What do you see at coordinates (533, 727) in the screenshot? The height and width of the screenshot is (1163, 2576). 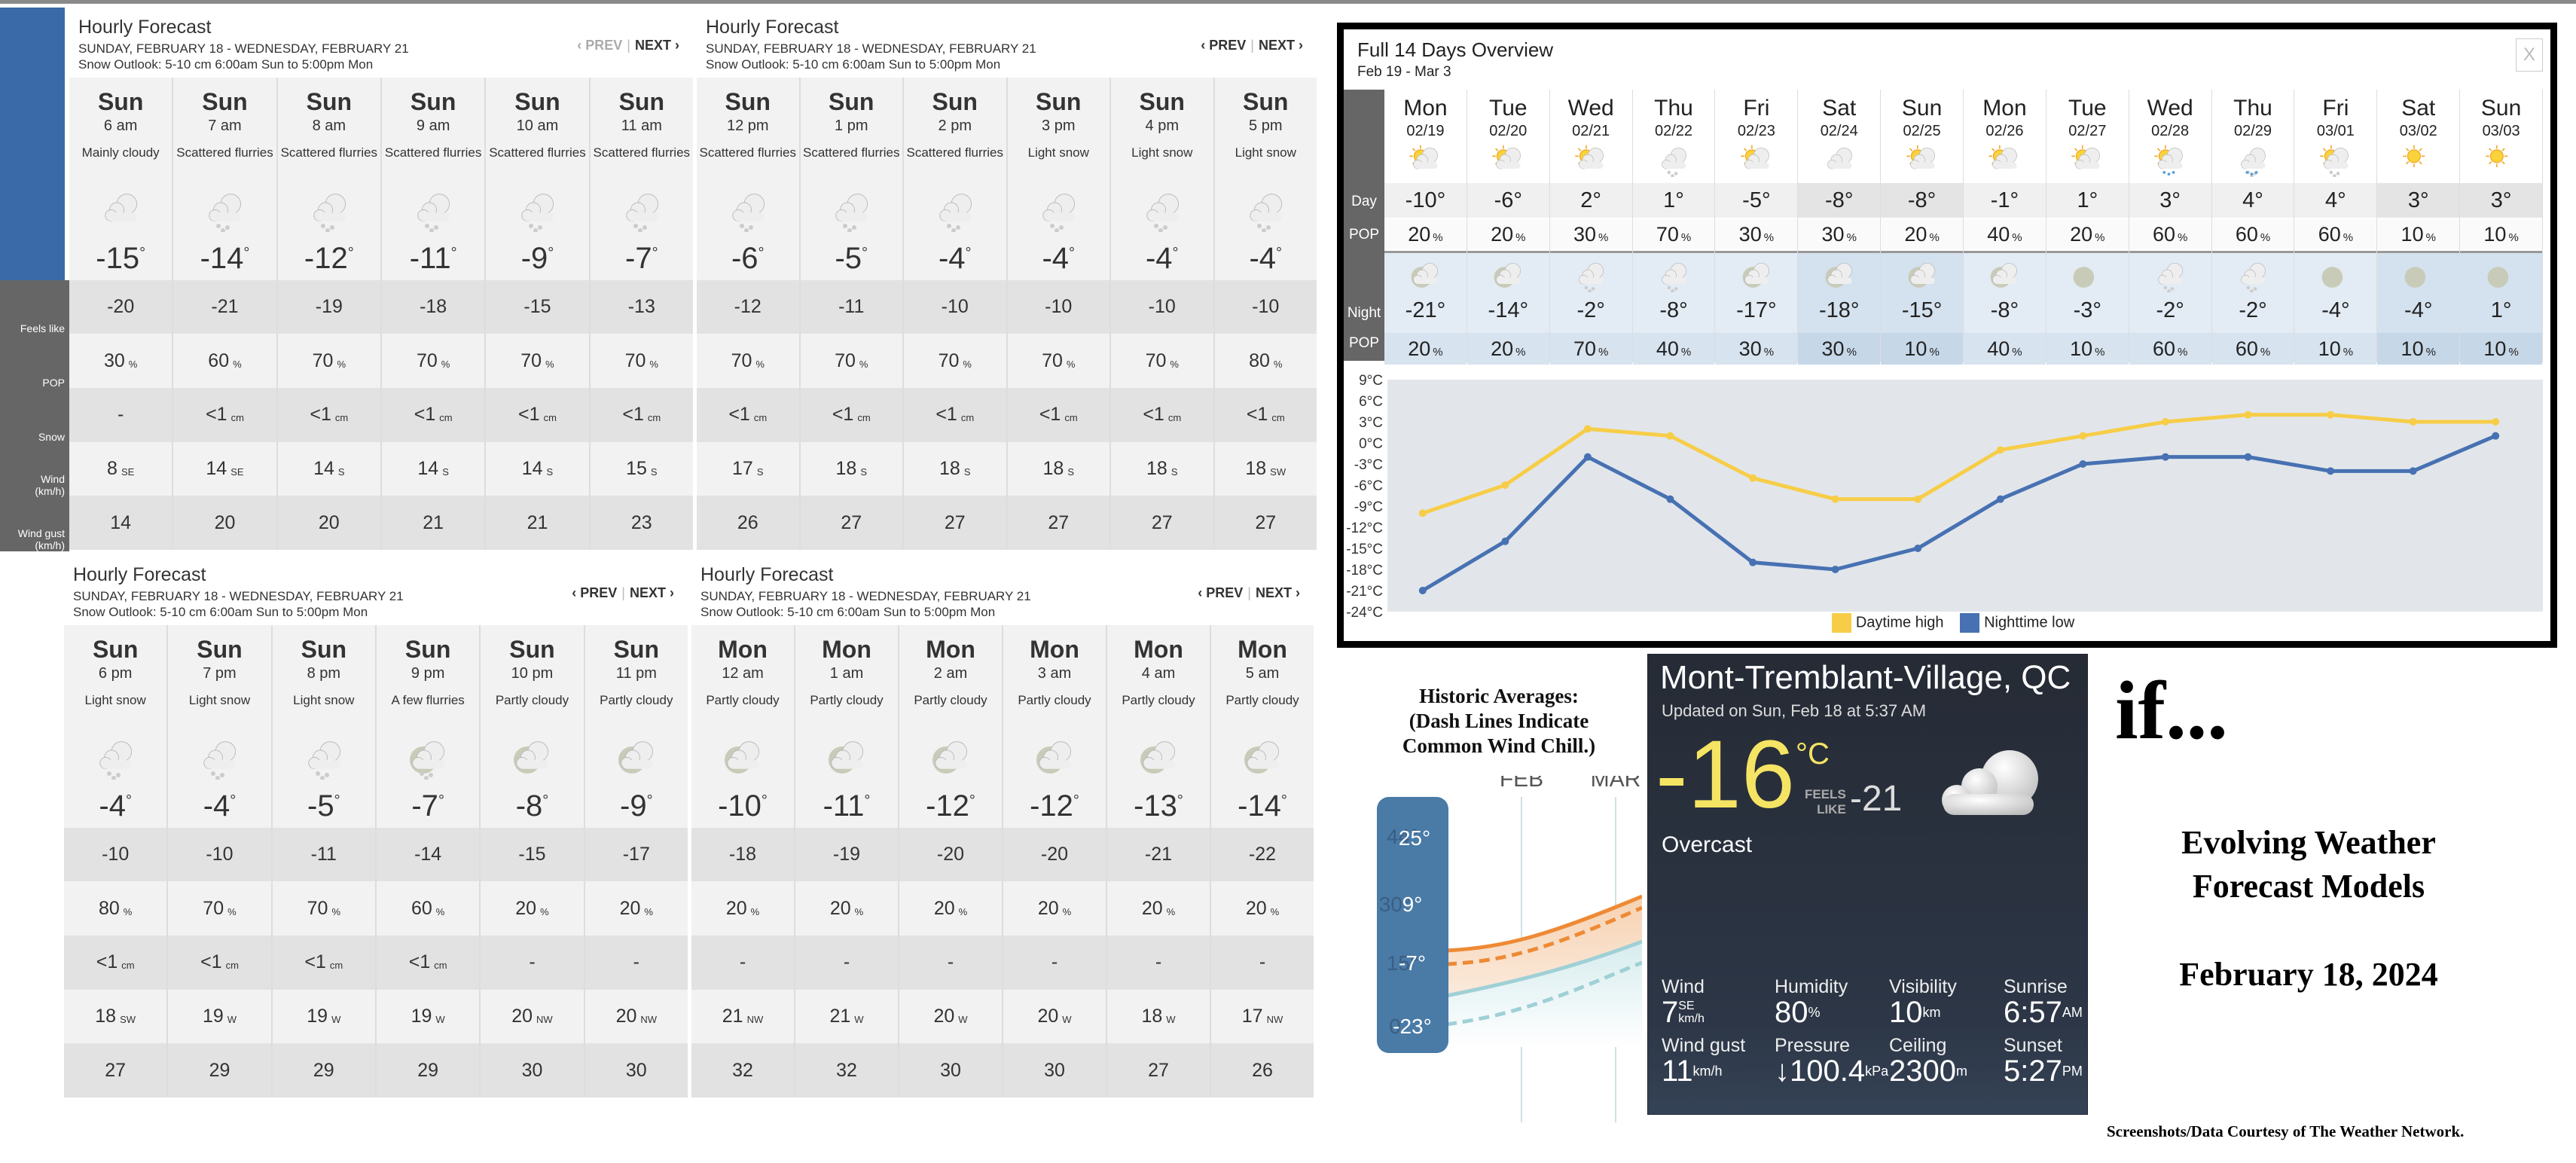 I see `hour-summary: Sun 10 pm Partly cloudy -8°` at bounding box center [533, 727].